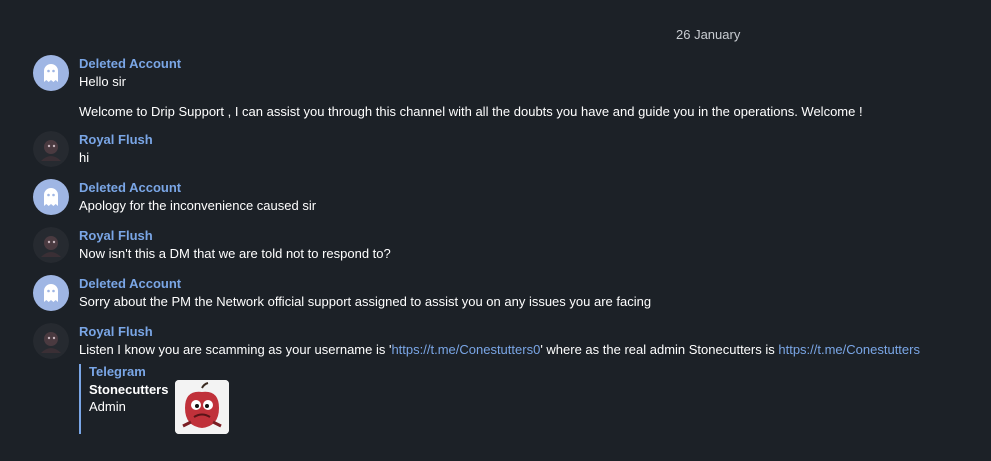 This screenshot has width=991, height=461. What do you see at coordinates (107, 406) in the screenshot?
I see `link-preview-description: Admin` at bounding box center [107, 406].